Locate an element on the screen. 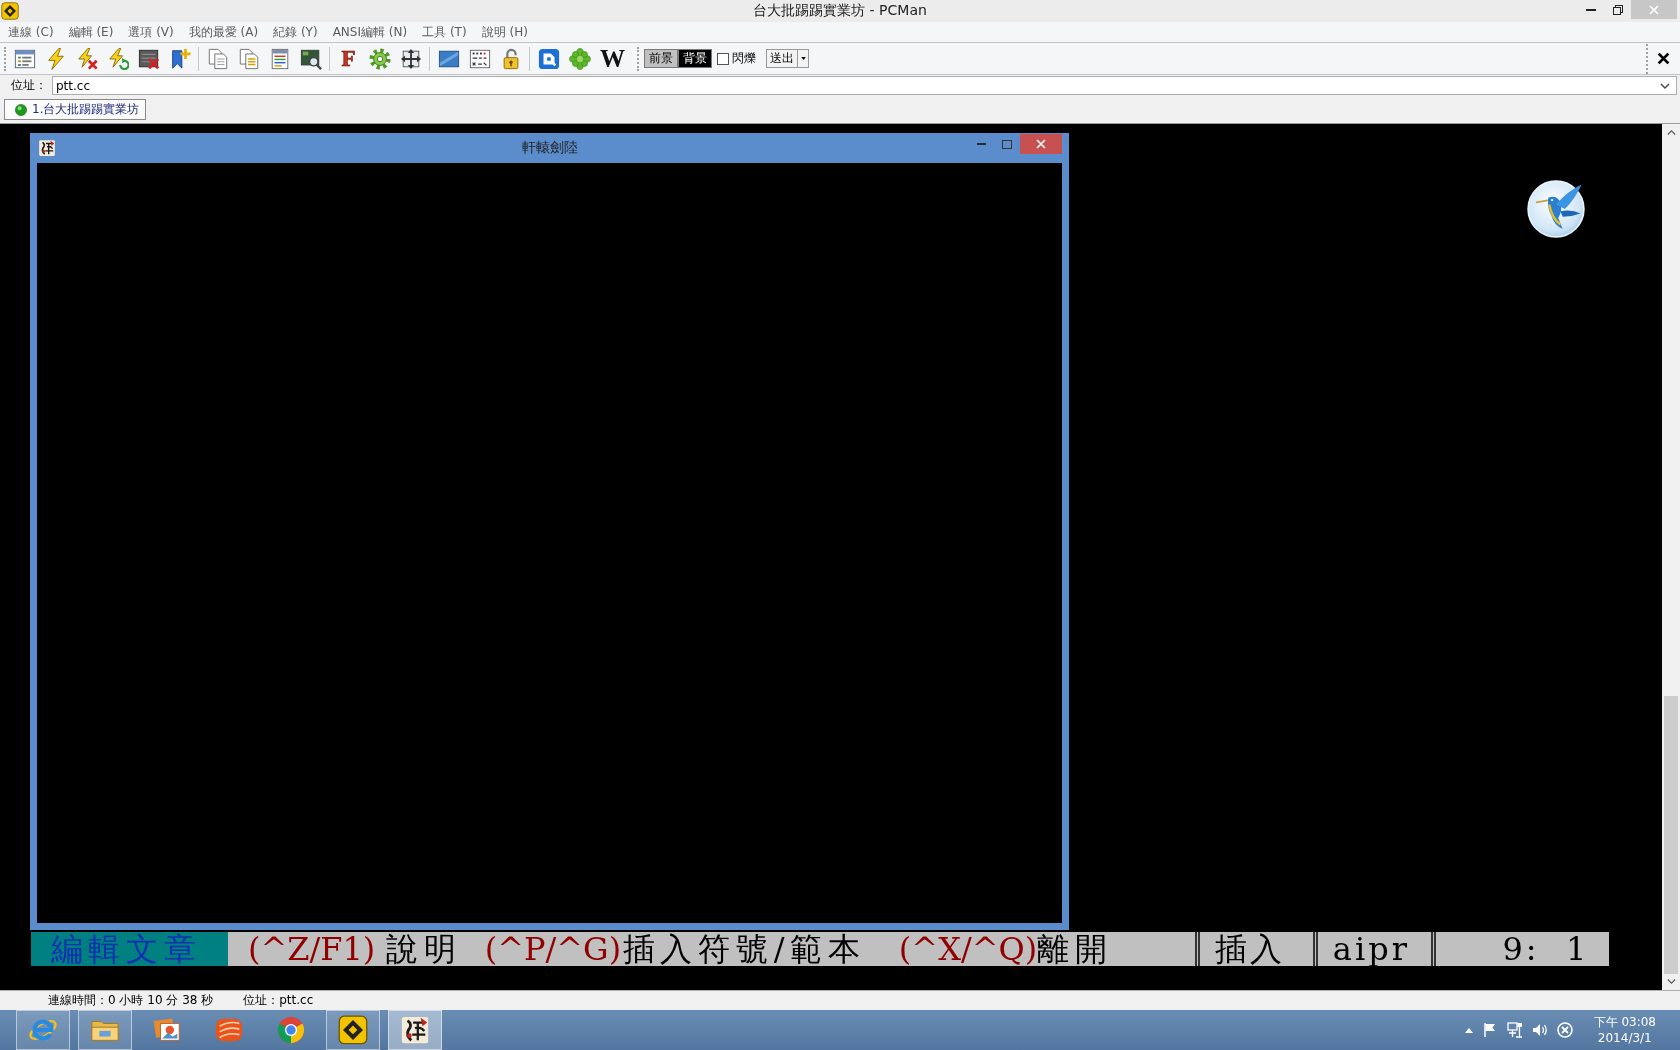  caret-up-icon is located at coordinates (1468, 1030).